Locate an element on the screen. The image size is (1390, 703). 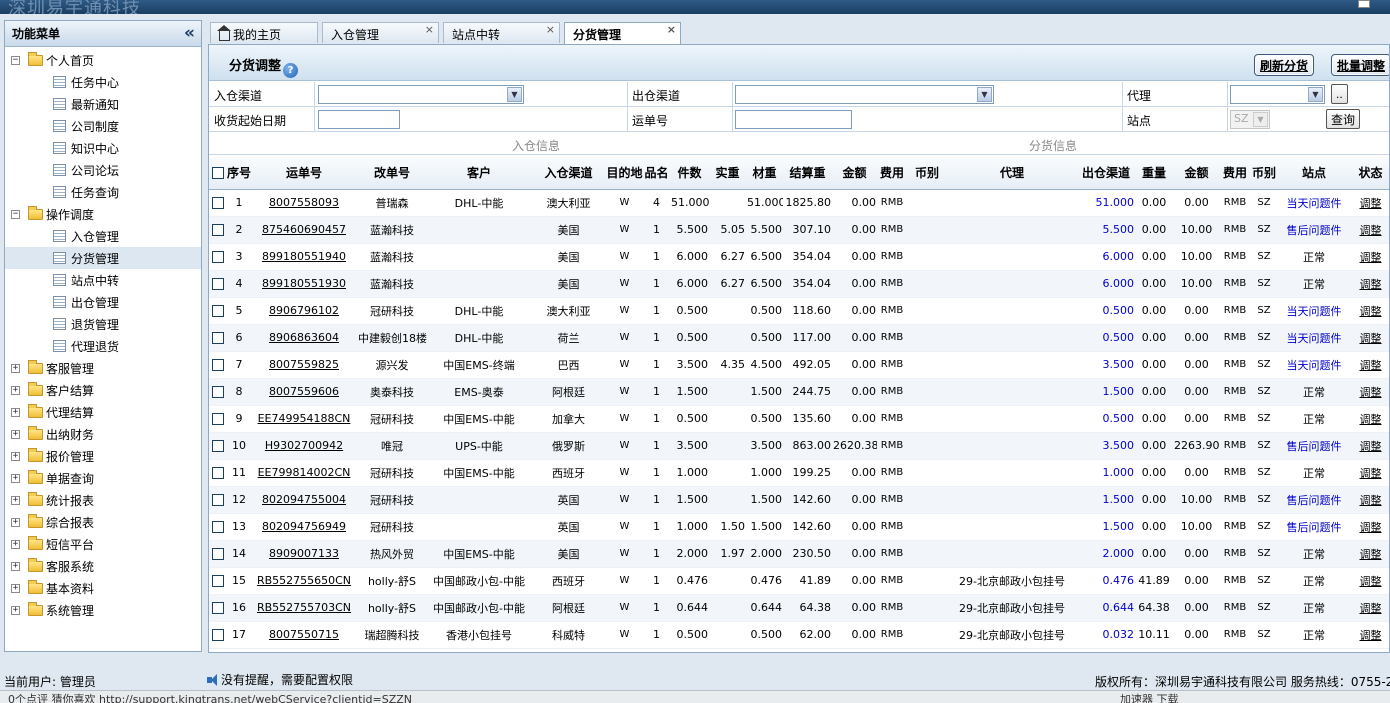
menu-group: + 代理结算 is located at coordinates (103, 412).